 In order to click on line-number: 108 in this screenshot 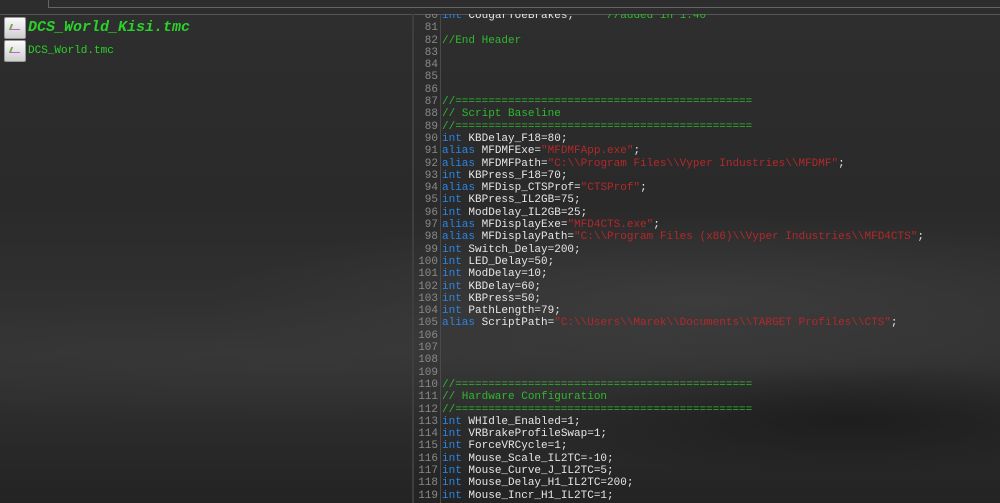, I will do `click(428, 360)`.